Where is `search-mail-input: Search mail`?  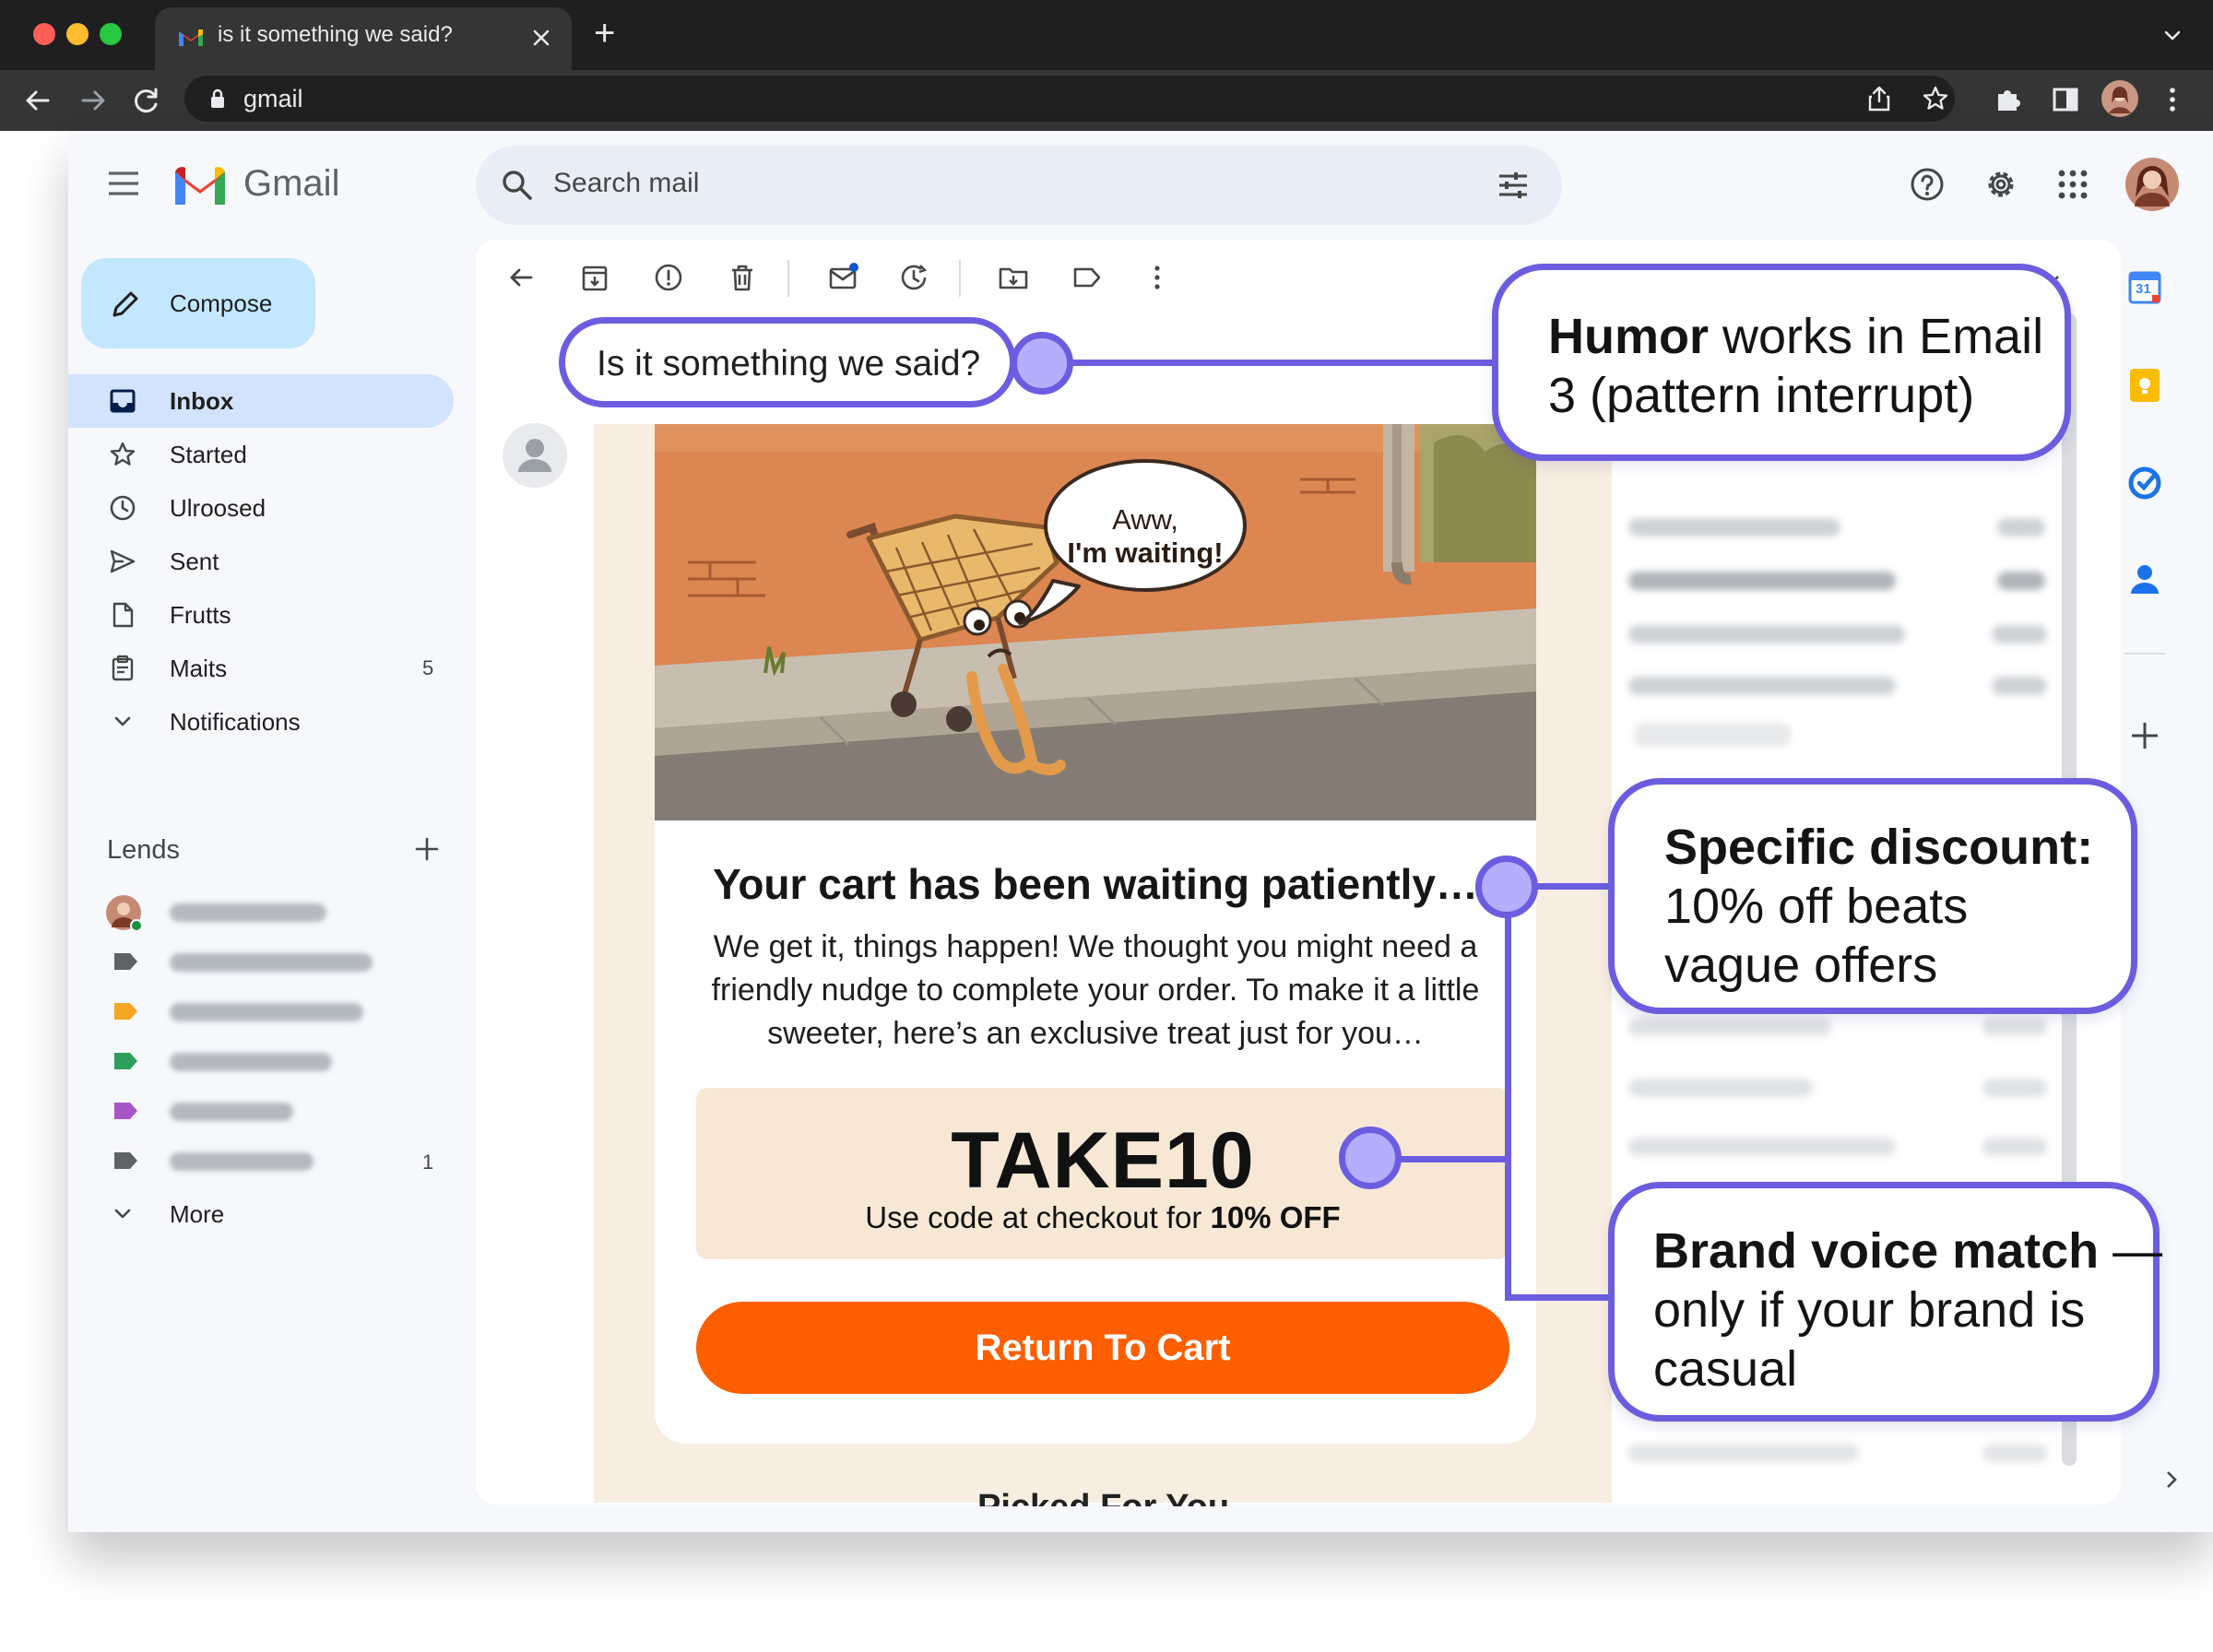
search-mail-input: Search mail is located at coordinates (1019, 185).